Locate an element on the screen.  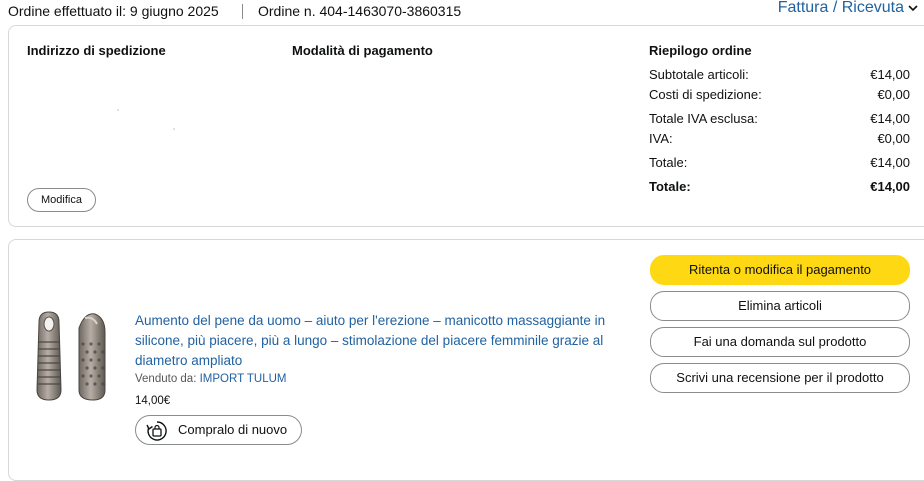
buy-again-button: Compralo di nuovo is located at coordinates (218, 430).